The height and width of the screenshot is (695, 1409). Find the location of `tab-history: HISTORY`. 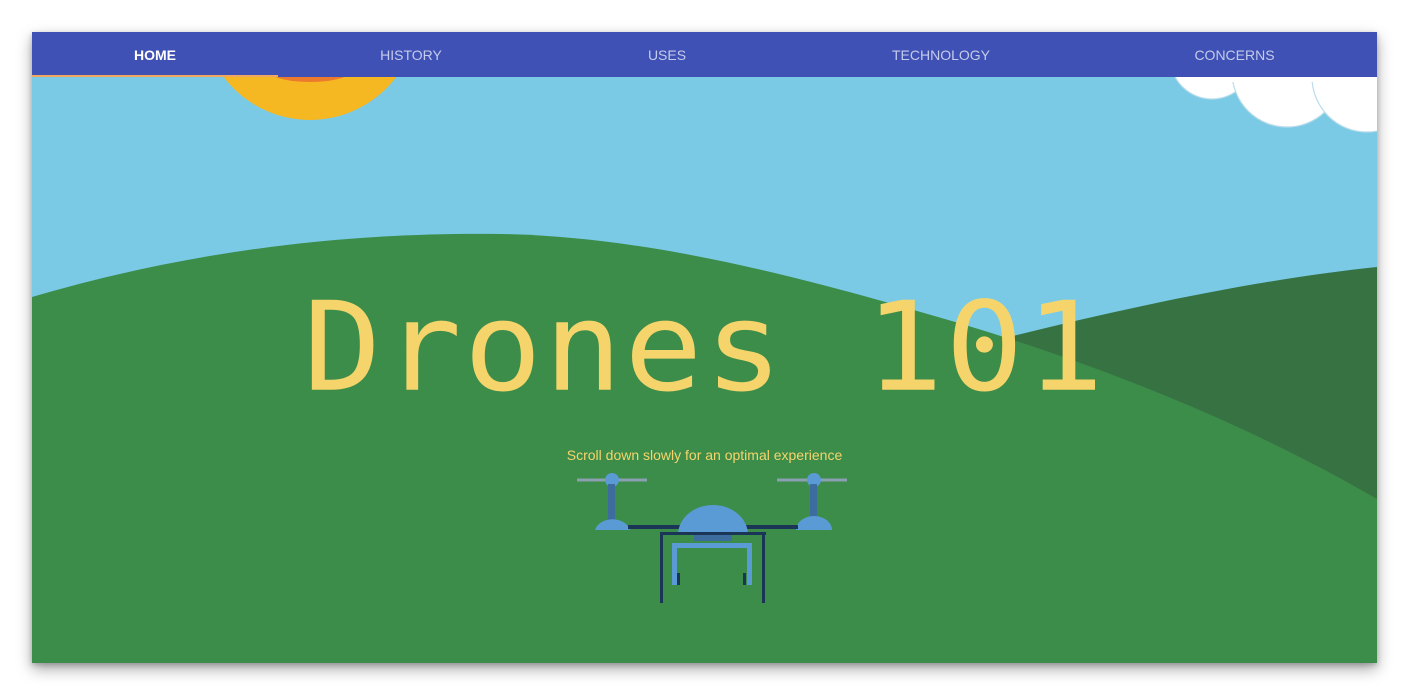

tab-history: HISTORY is located at coordinates (411, 54).